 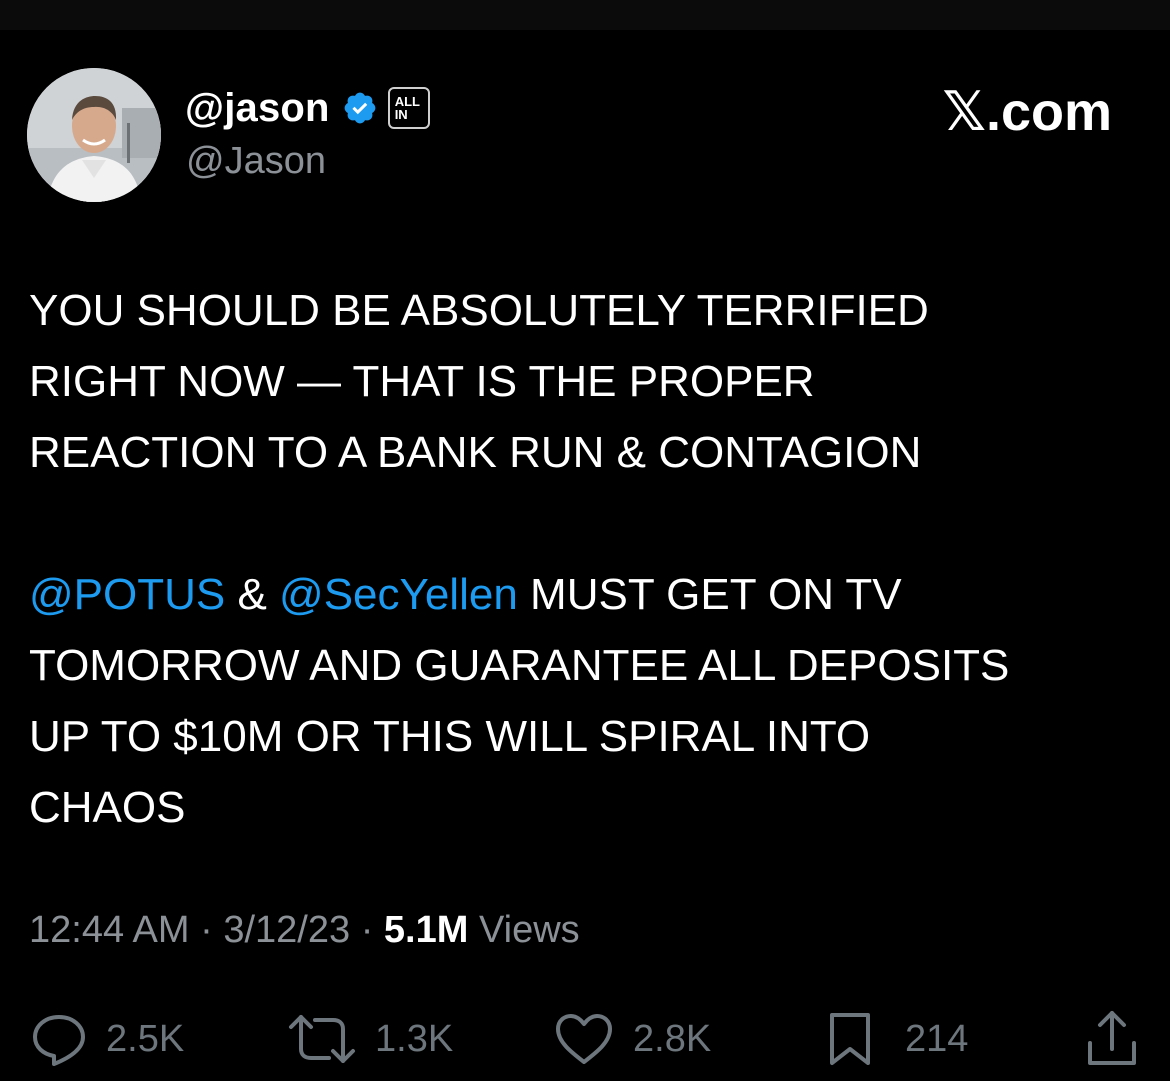 What do you see at coordinates (422, 381) in the screenshot?
I see `tweet-line: RIGHT NOW — THAT IS THE PROPER` at bounding box center [422, 381].